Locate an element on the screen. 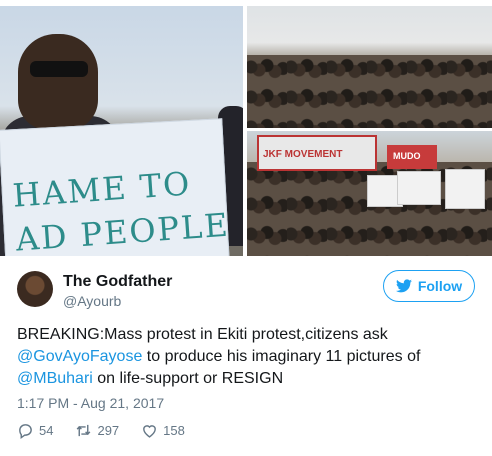 Image resolution: width=492 pixels, height=456 pixels. mention-link: @GovAyoFayose is located at coordinates (79, 356).